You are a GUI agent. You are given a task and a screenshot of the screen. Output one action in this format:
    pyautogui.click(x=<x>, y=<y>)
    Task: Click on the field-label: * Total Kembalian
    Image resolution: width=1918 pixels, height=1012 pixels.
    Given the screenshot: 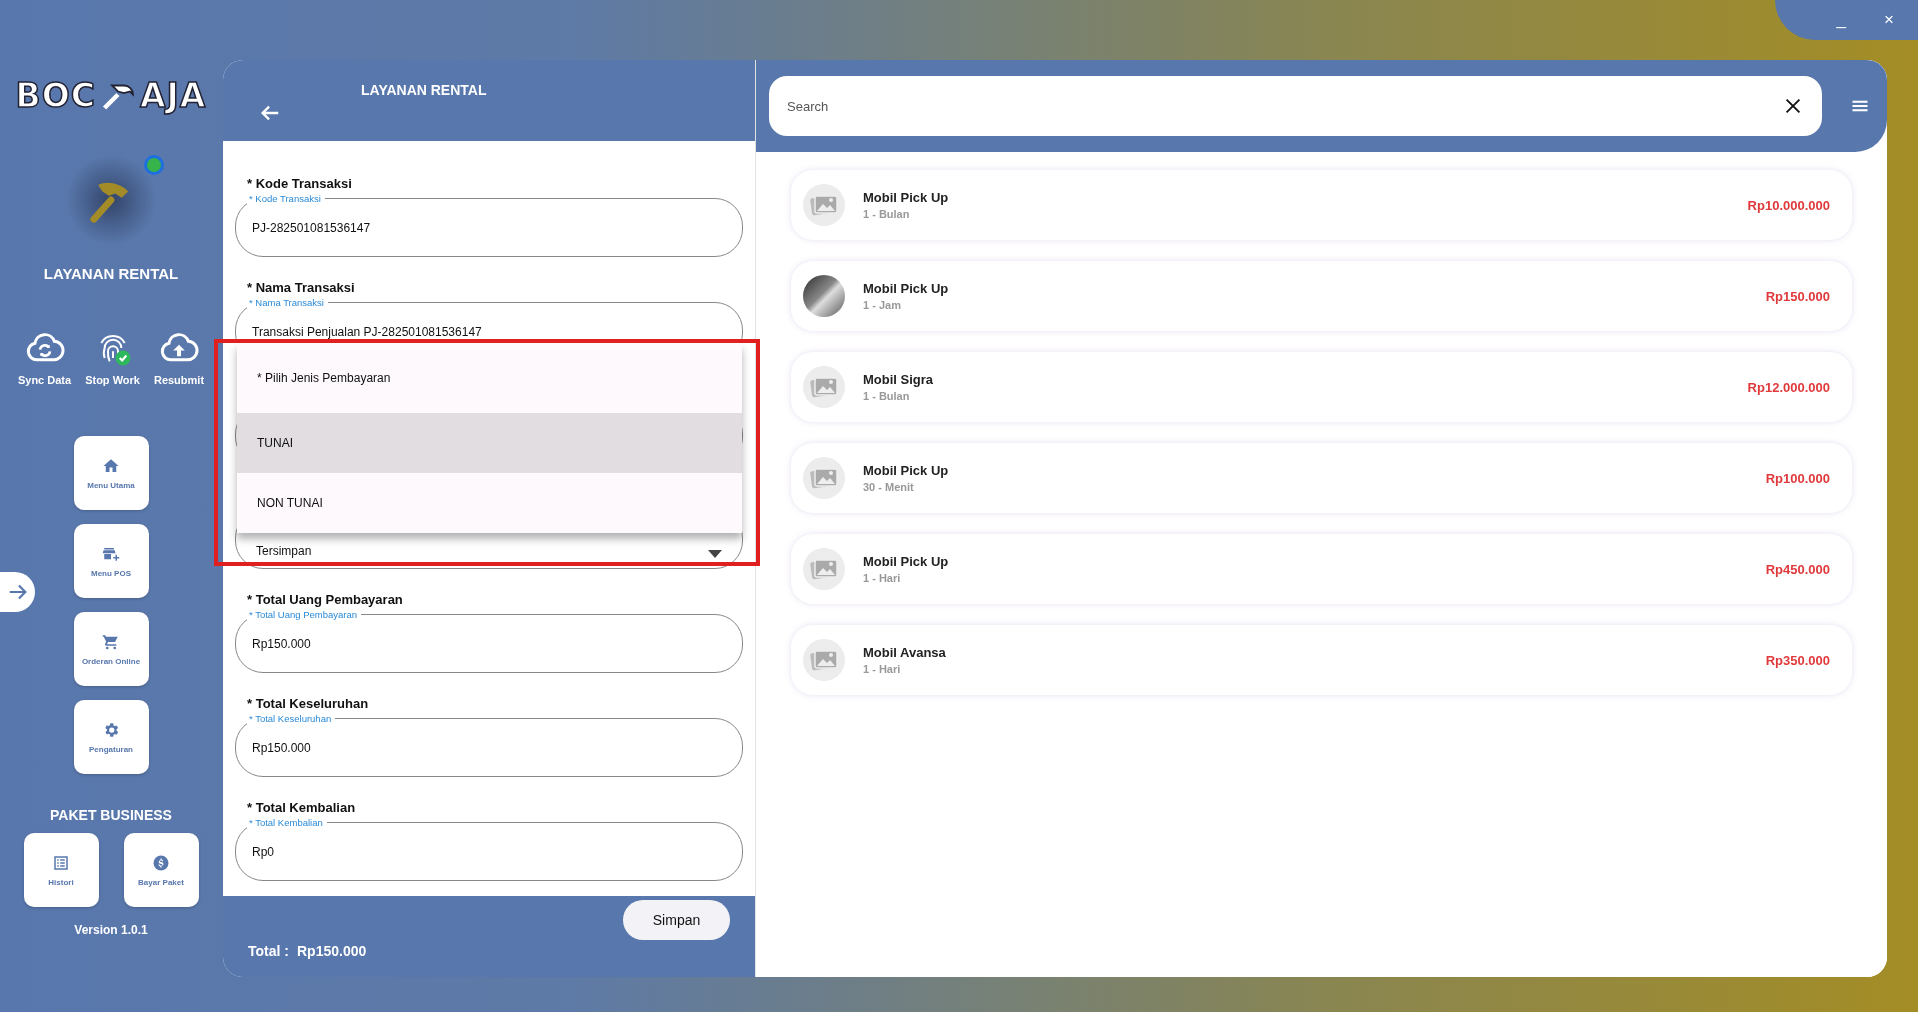 What is the action you would take?
    pyautogui.click(x=301, y=808)
    